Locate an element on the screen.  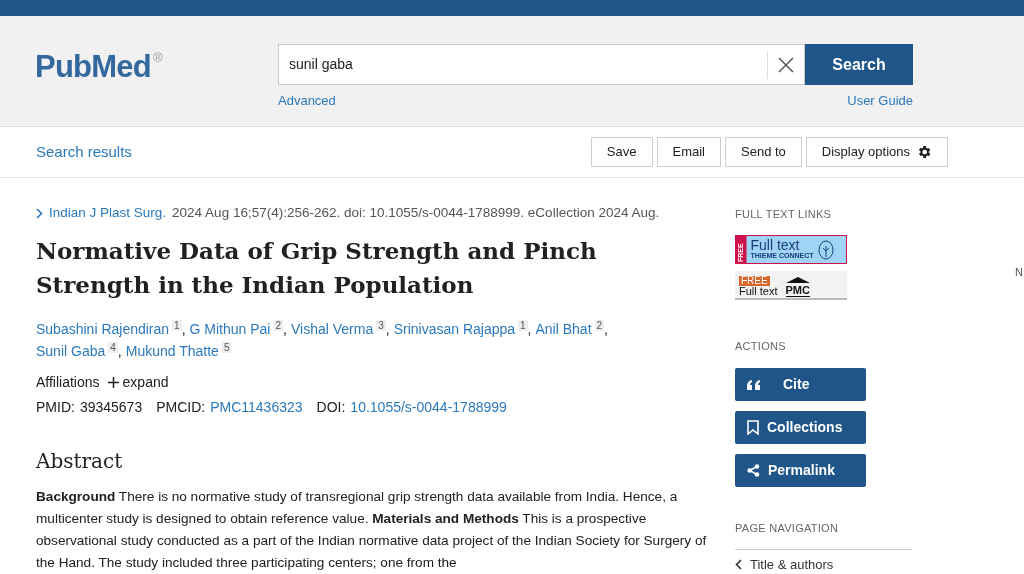
article-title: Normative Data of Grip Strength and Pinch Strength in the Indian Population is located at coordinates (317, 268).